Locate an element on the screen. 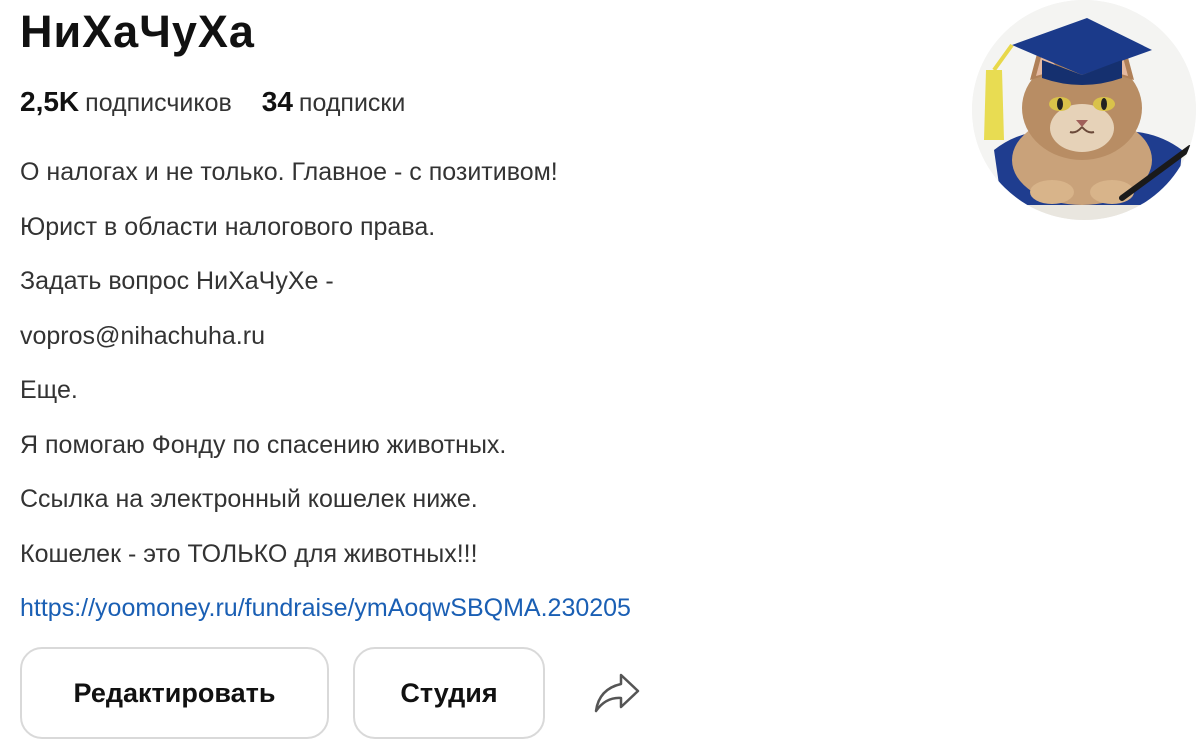 This screenshot has height=742, width=1200. following-label: подписки is located at coordinates (352, 103).